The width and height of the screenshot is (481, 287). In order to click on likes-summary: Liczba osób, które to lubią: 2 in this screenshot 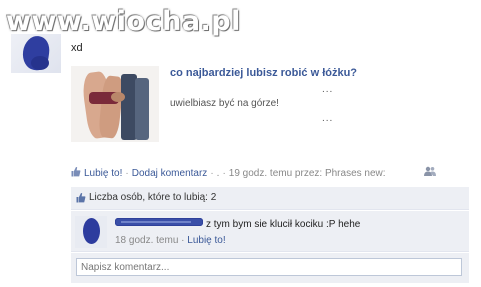, I will do `click(270, 198)`.